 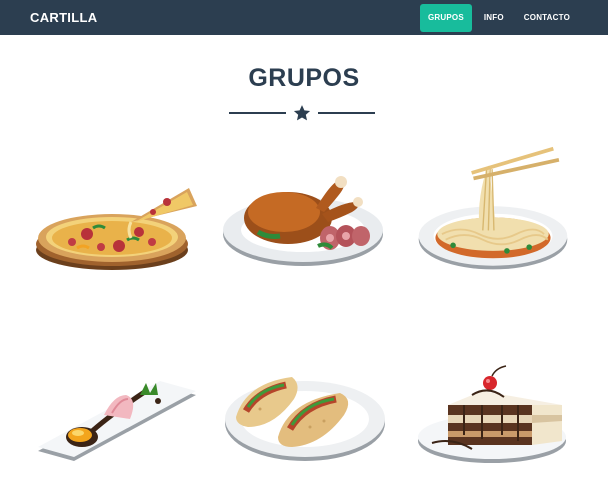 What do you see at coordinates (346, 113) in the screenshot?
I see `divider-line-right` at bounding box center [346, 113].